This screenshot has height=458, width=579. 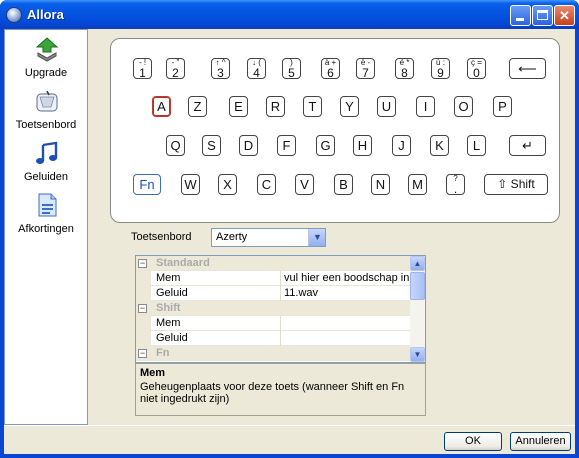 I want to click on minimize-button, so click(x=520, y=15).